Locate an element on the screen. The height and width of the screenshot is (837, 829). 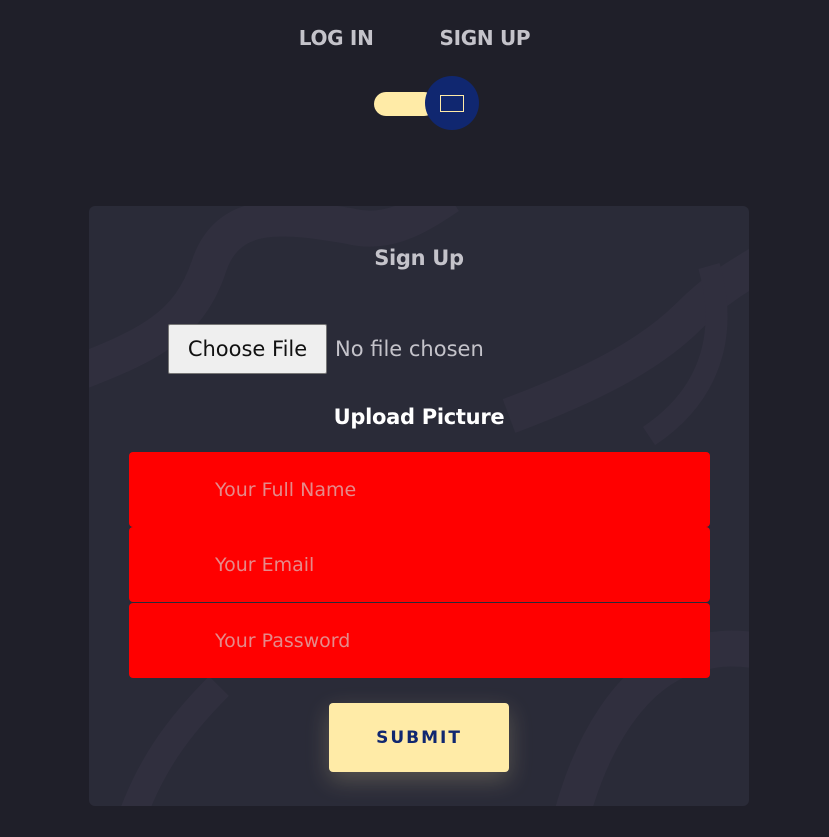
full-name-field is located at coordinates (419, 489).